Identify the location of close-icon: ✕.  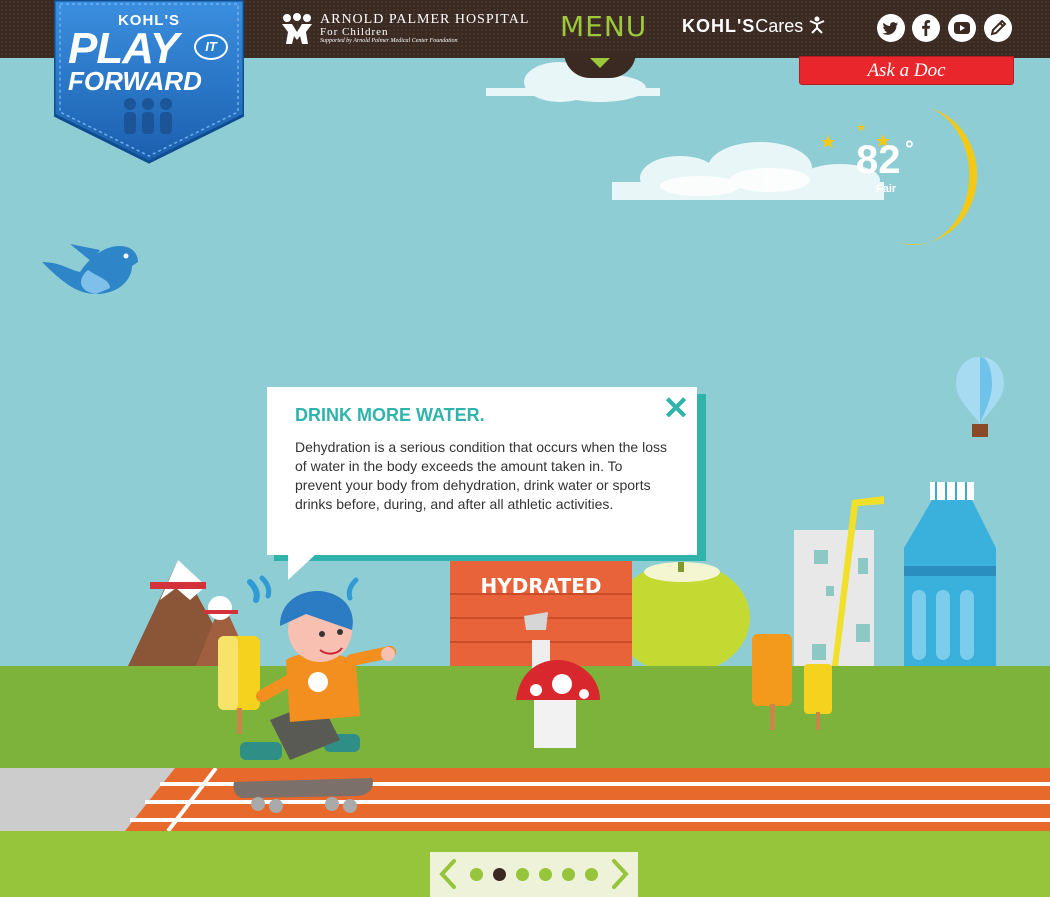
(676, 408).